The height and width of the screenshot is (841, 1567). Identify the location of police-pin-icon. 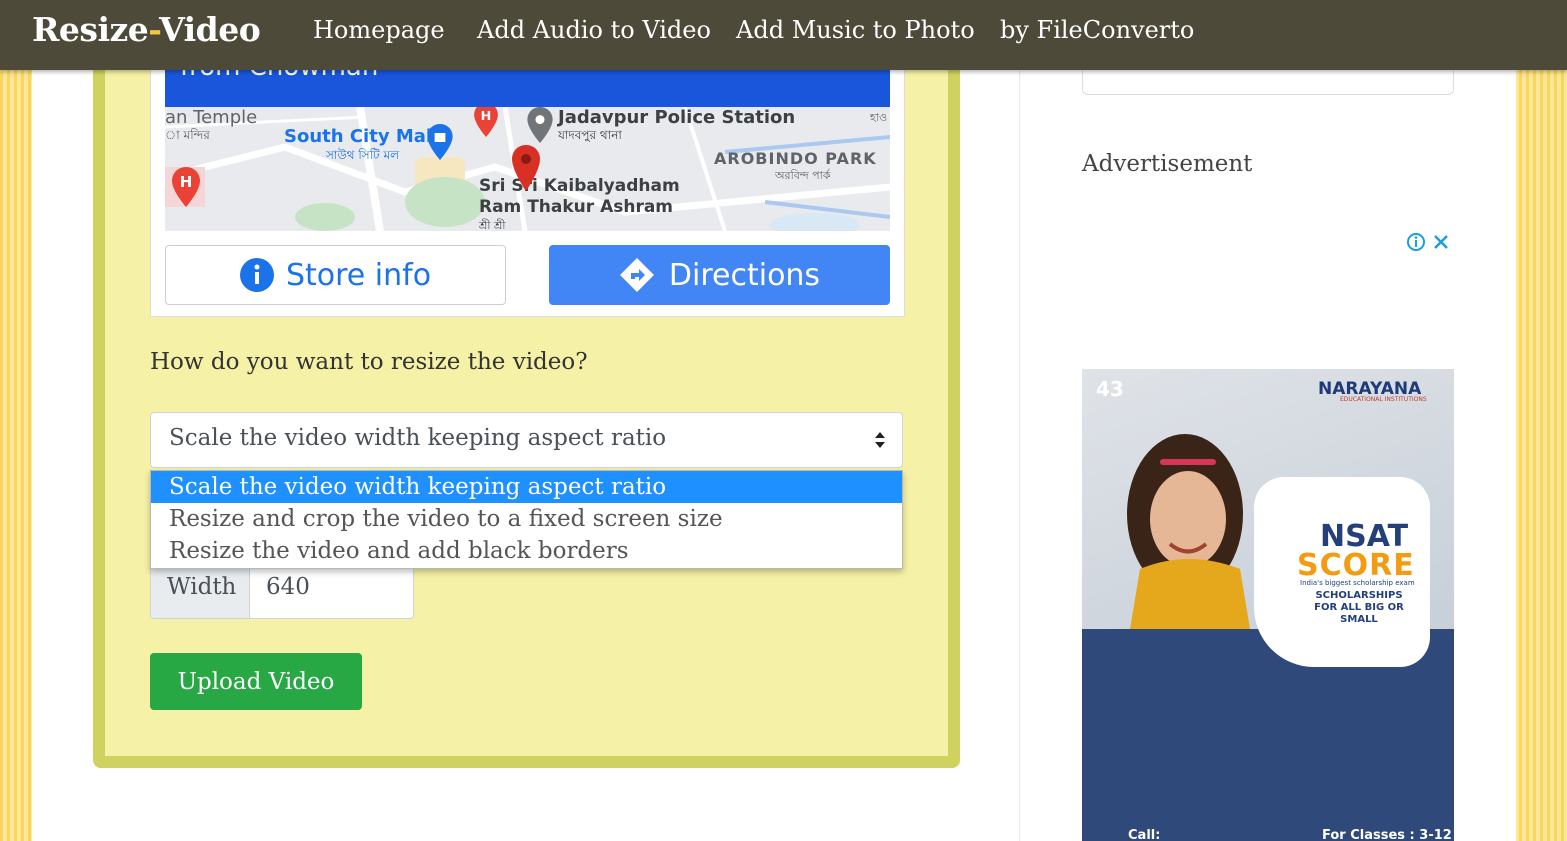
(540, 125).